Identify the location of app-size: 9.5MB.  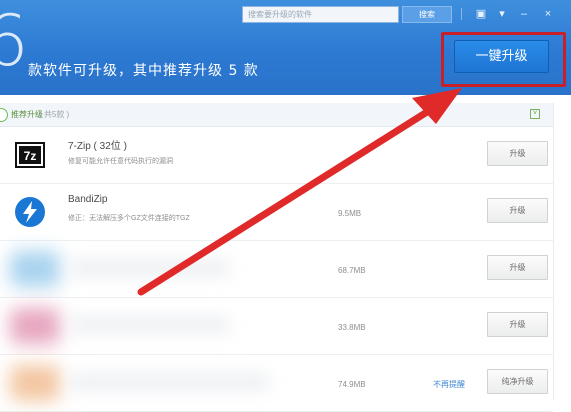
(350, 213).